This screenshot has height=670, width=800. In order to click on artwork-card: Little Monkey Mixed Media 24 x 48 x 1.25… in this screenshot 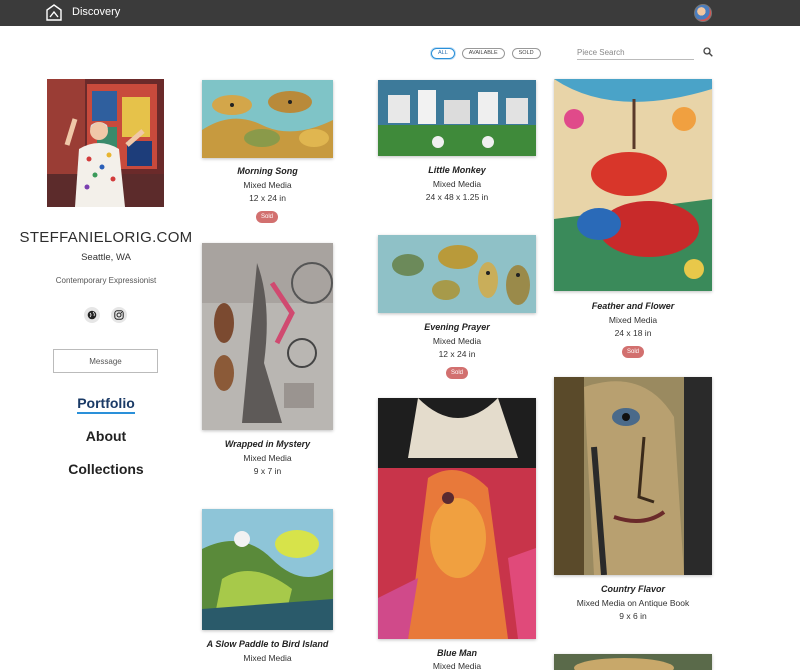, I will do `click(457, 142)`.